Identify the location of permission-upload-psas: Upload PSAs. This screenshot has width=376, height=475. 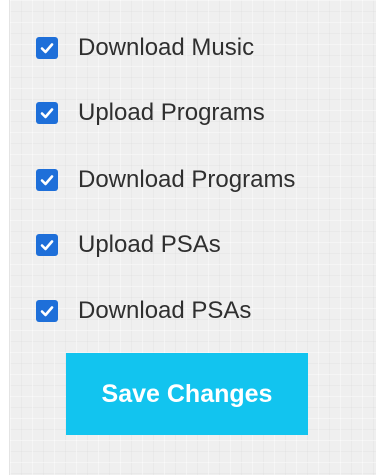
(128, 245).